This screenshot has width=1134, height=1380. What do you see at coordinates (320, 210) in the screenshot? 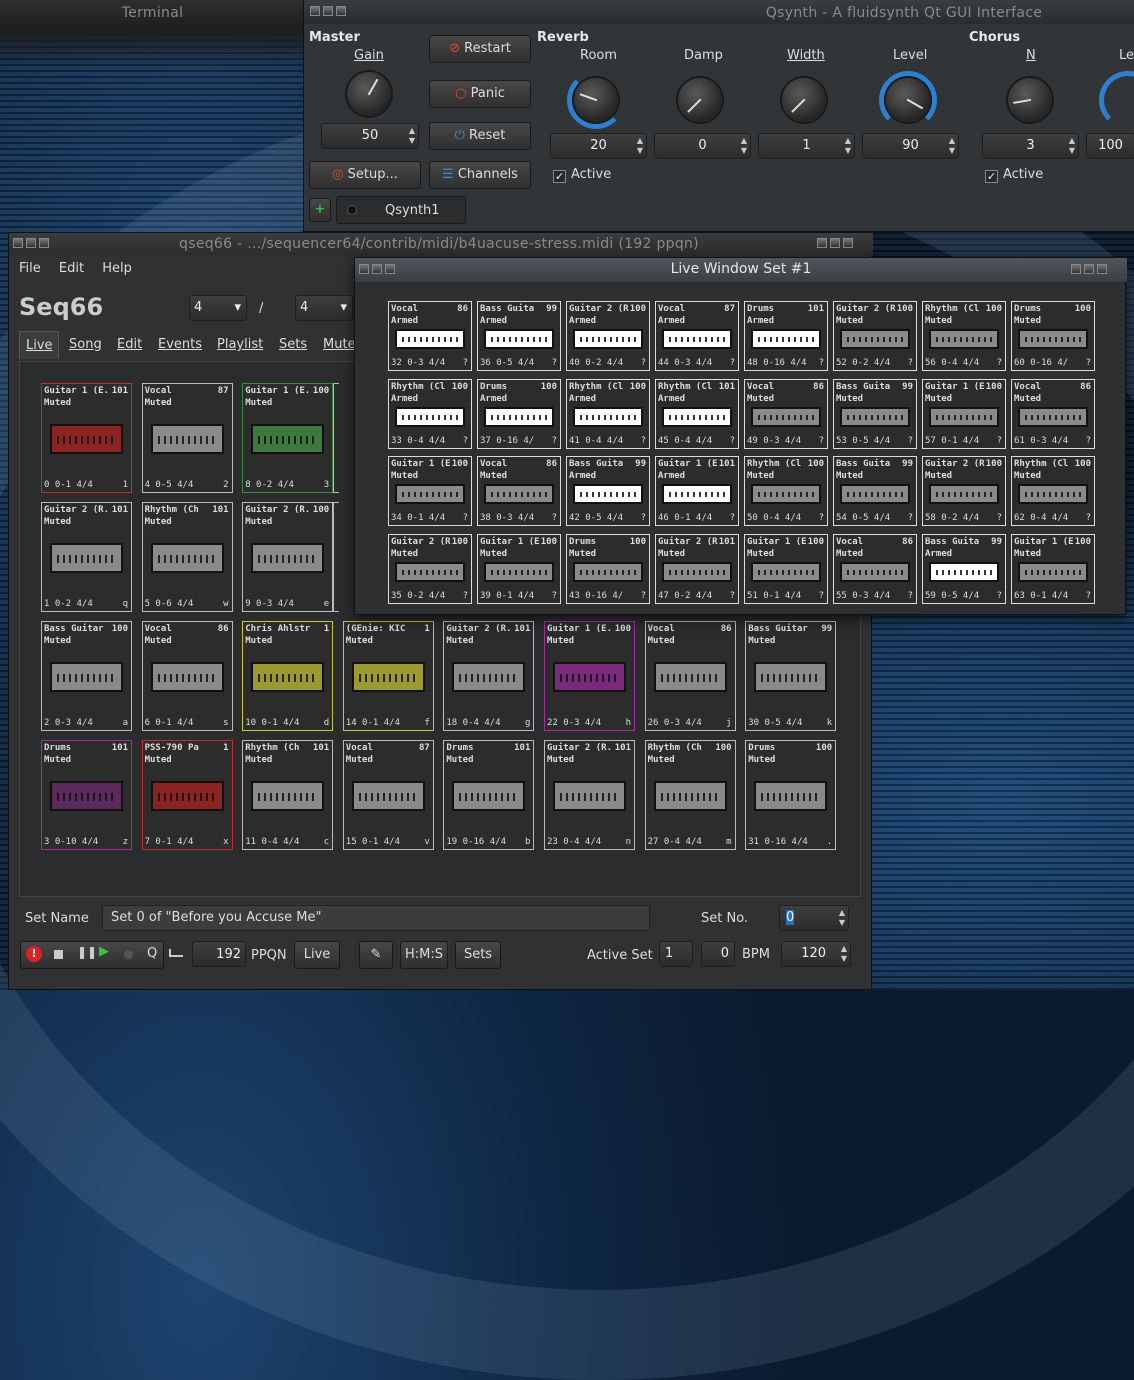
I see `add-engine-button: +` at bounding box center [320, 210].